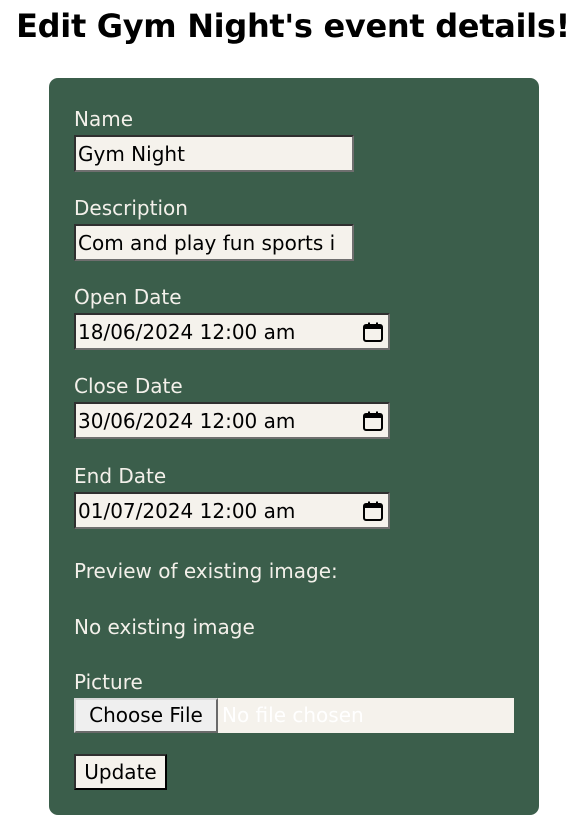 This screenshot has height=829, width=580. I want to click on end-date-value: 01/07/2024 12:00 am, so click(187, 510).